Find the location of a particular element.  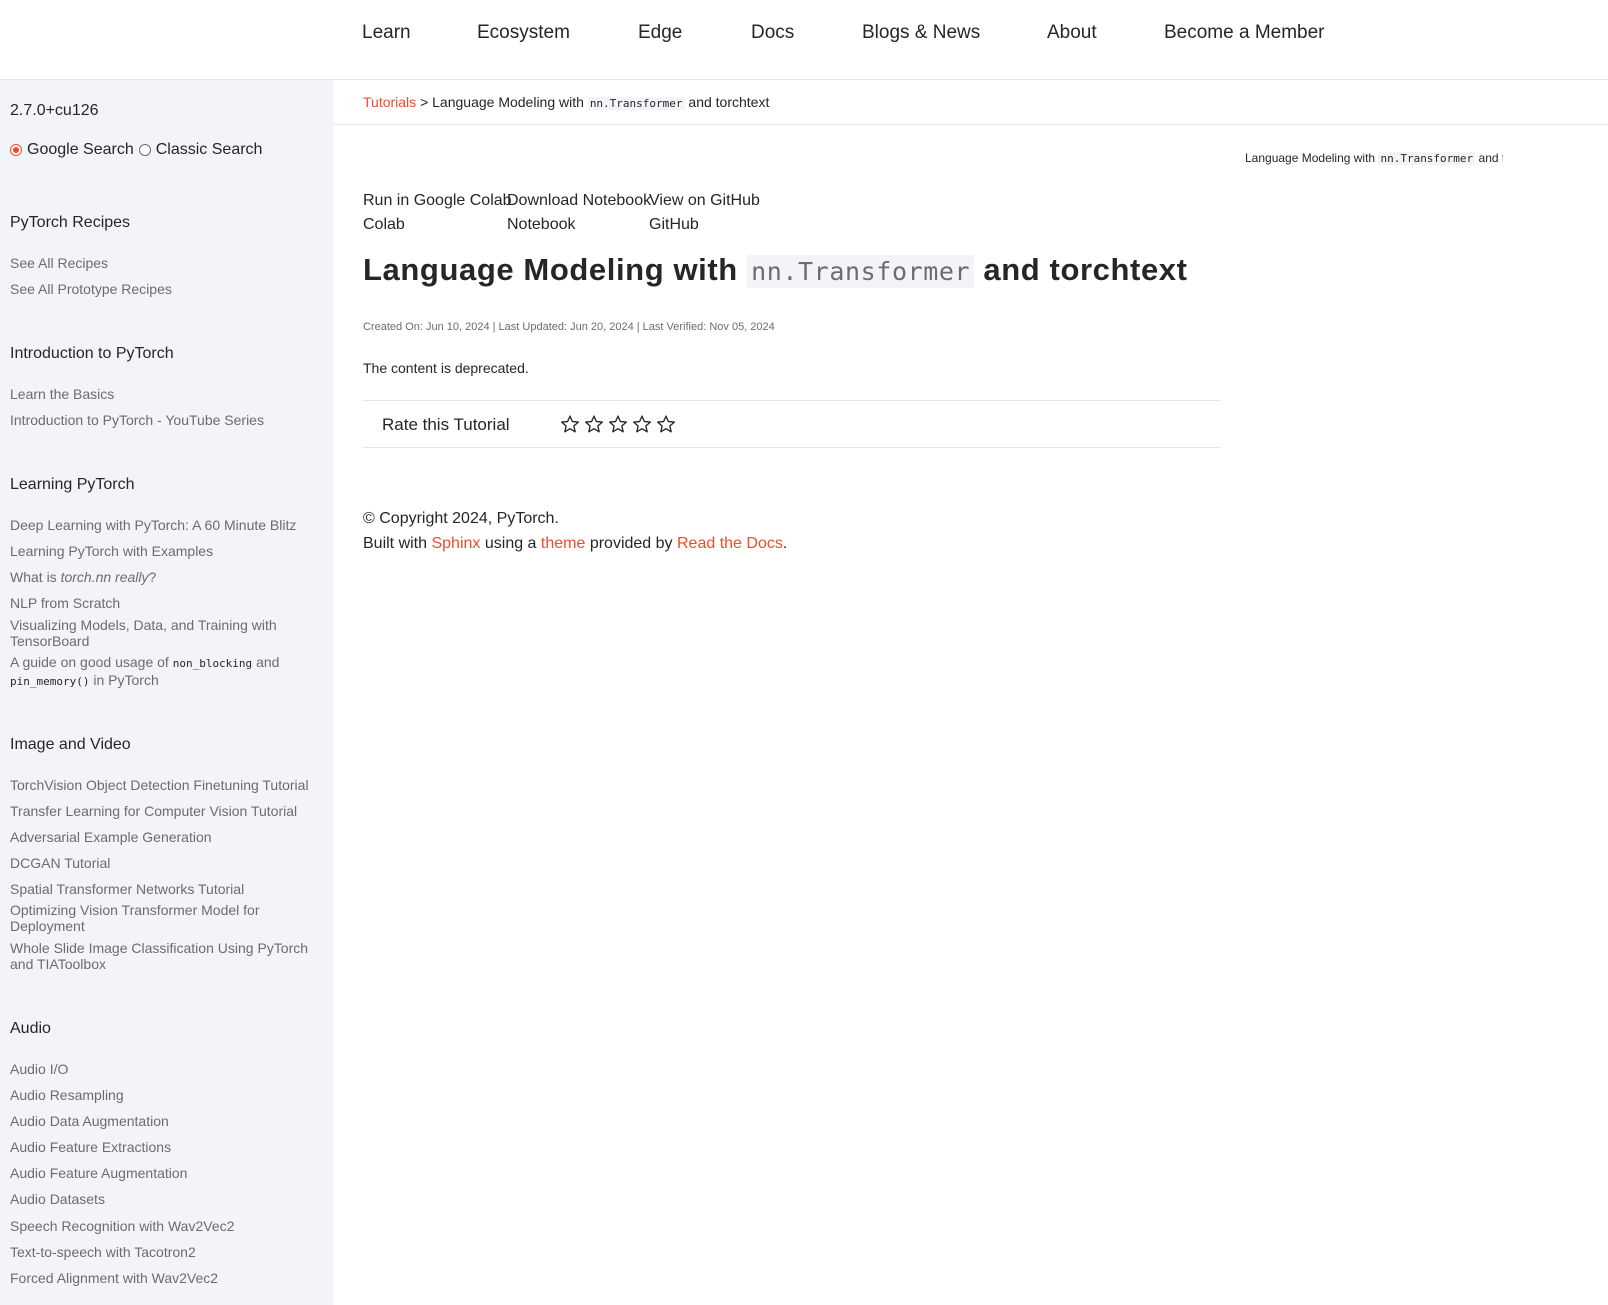

sidebar-item-nlp-from-scratch: NLP from Scratch is located at coordinates (165, 603).